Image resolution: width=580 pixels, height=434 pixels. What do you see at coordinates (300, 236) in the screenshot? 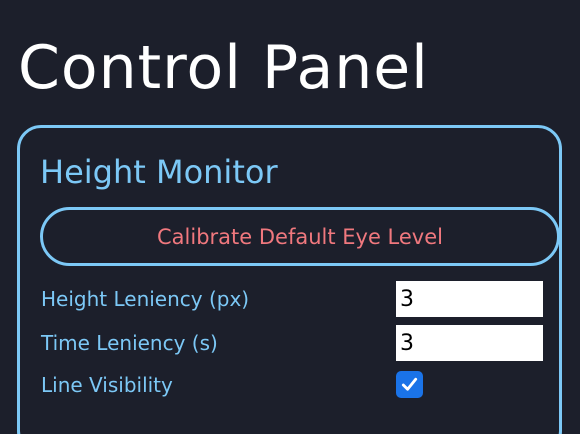
I see `calibrate-eye-level-button: Calibrate Default Eye Level` at bounding box center [300, 236].